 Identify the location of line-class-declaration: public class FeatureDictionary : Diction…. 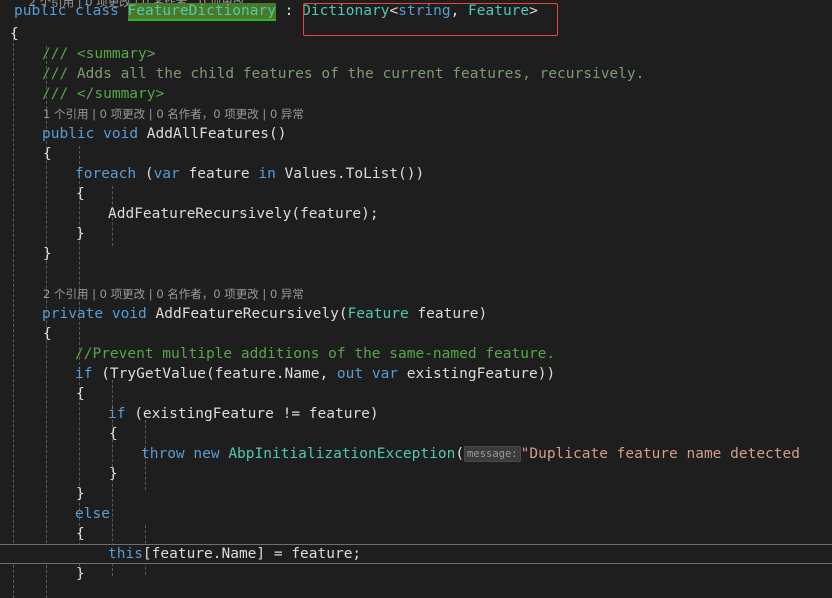
(416, 12).